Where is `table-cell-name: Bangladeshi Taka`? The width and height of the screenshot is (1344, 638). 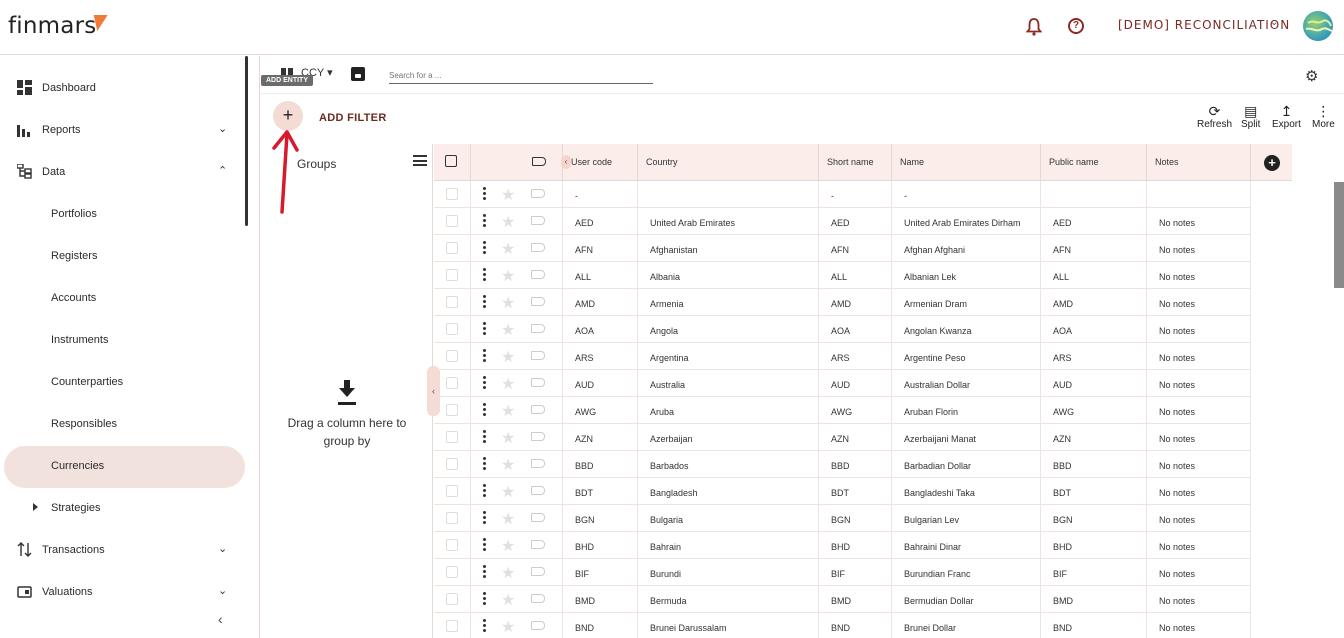 table-cell-name: Bangladeshi Taka is located at coordinates (966, 491).